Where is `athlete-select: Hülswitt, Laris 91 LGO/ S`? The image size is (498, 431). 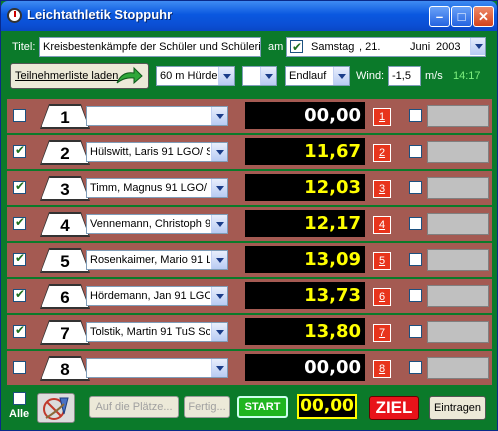
athlete-select: Hülswitt, Laris 91 LGO/ S is located at coordinates (157, 152).